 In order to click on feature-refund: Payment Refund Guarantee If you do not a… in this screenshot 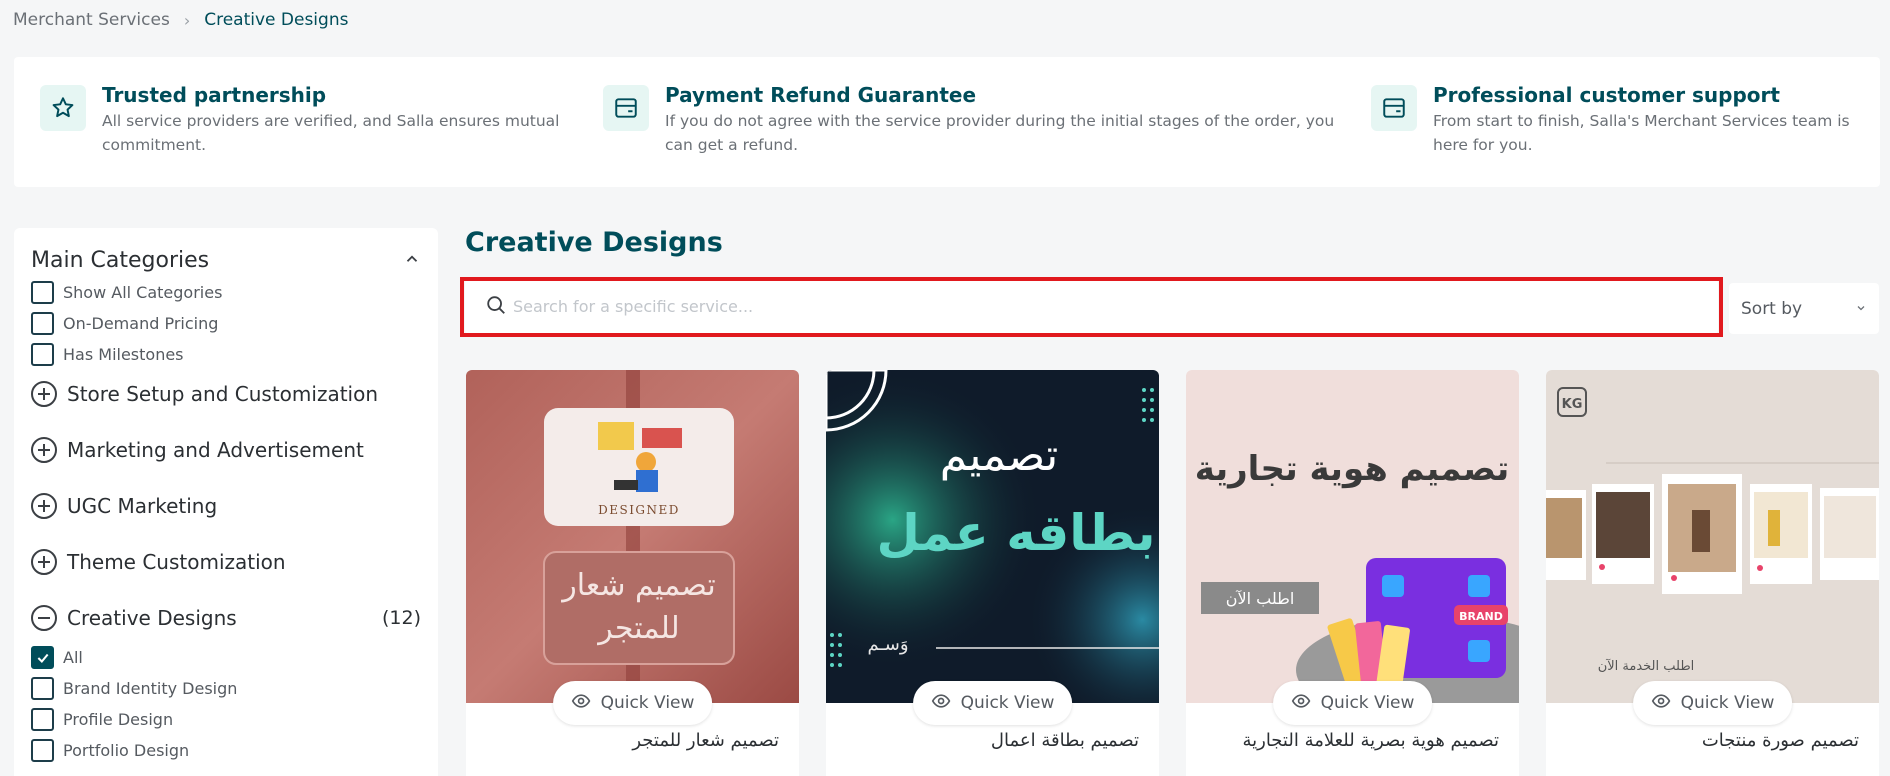, I will do `click(983, 120)`.